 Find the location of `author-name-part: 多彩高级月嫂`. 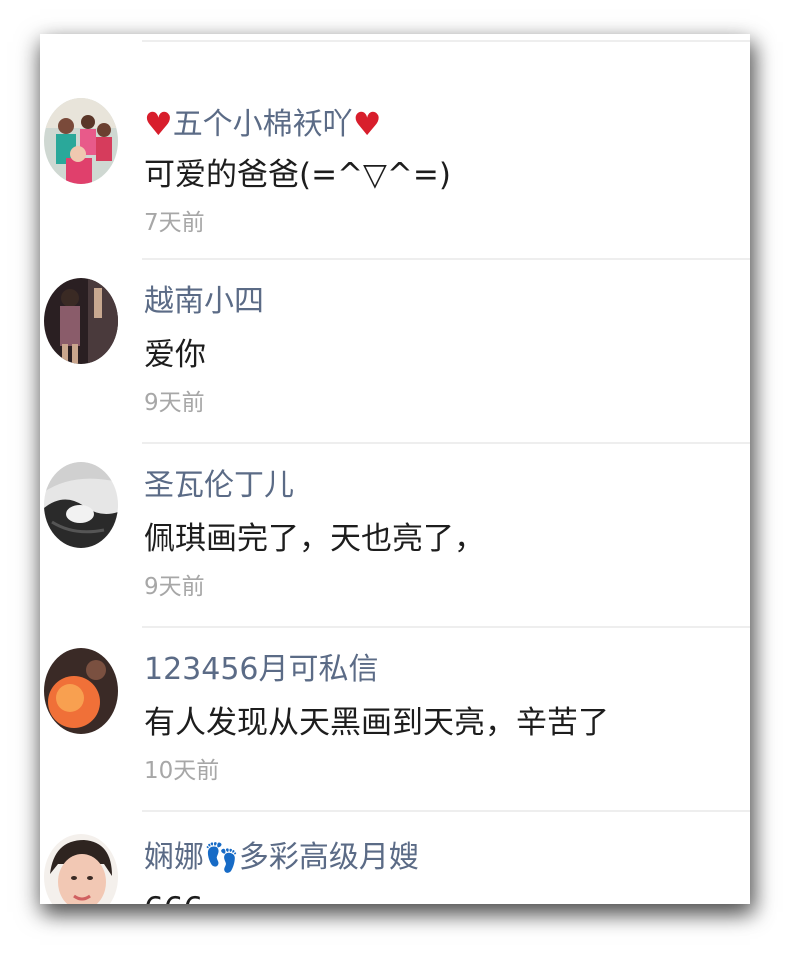

author-name-part: 多彩高级月嫂 is located at coordinates (328, 857).